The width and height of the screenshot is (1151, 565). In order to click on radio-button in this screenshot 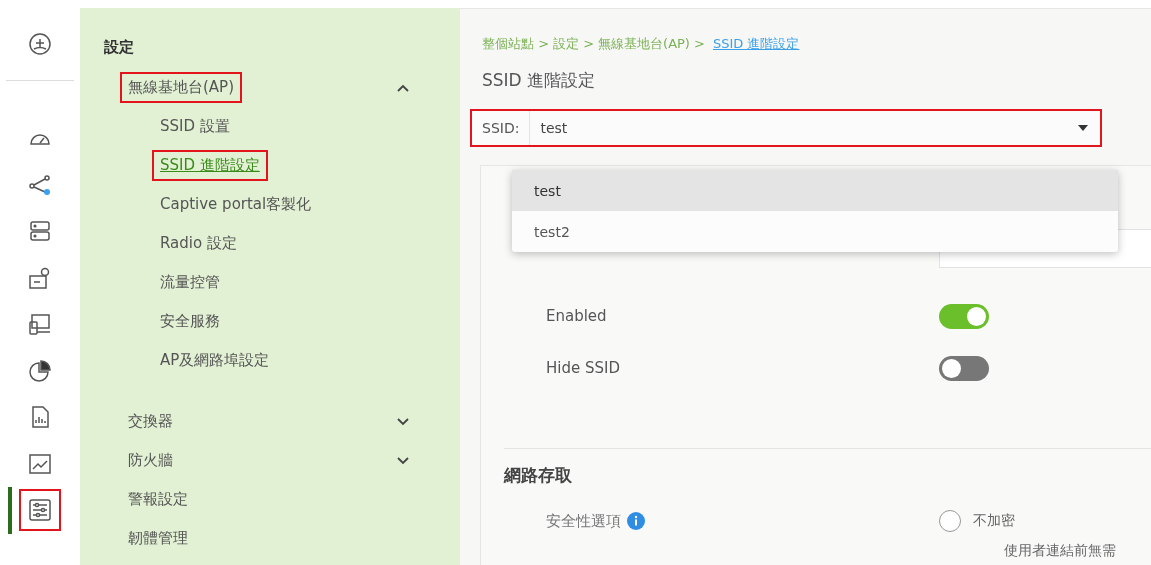, I will do `click(950, 521)`.